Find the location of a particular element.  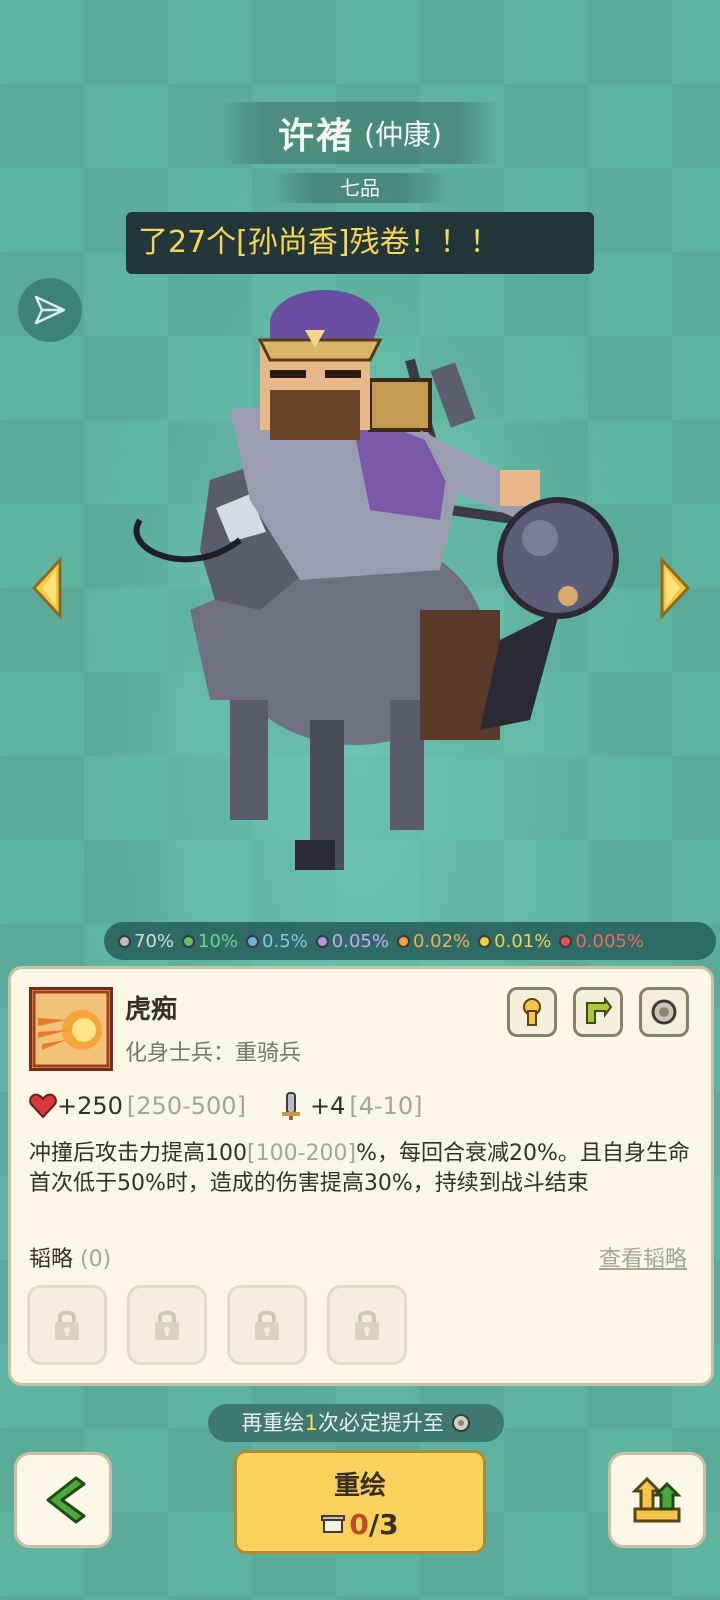

lock-skill-button is located at coordinates (532, 1012).